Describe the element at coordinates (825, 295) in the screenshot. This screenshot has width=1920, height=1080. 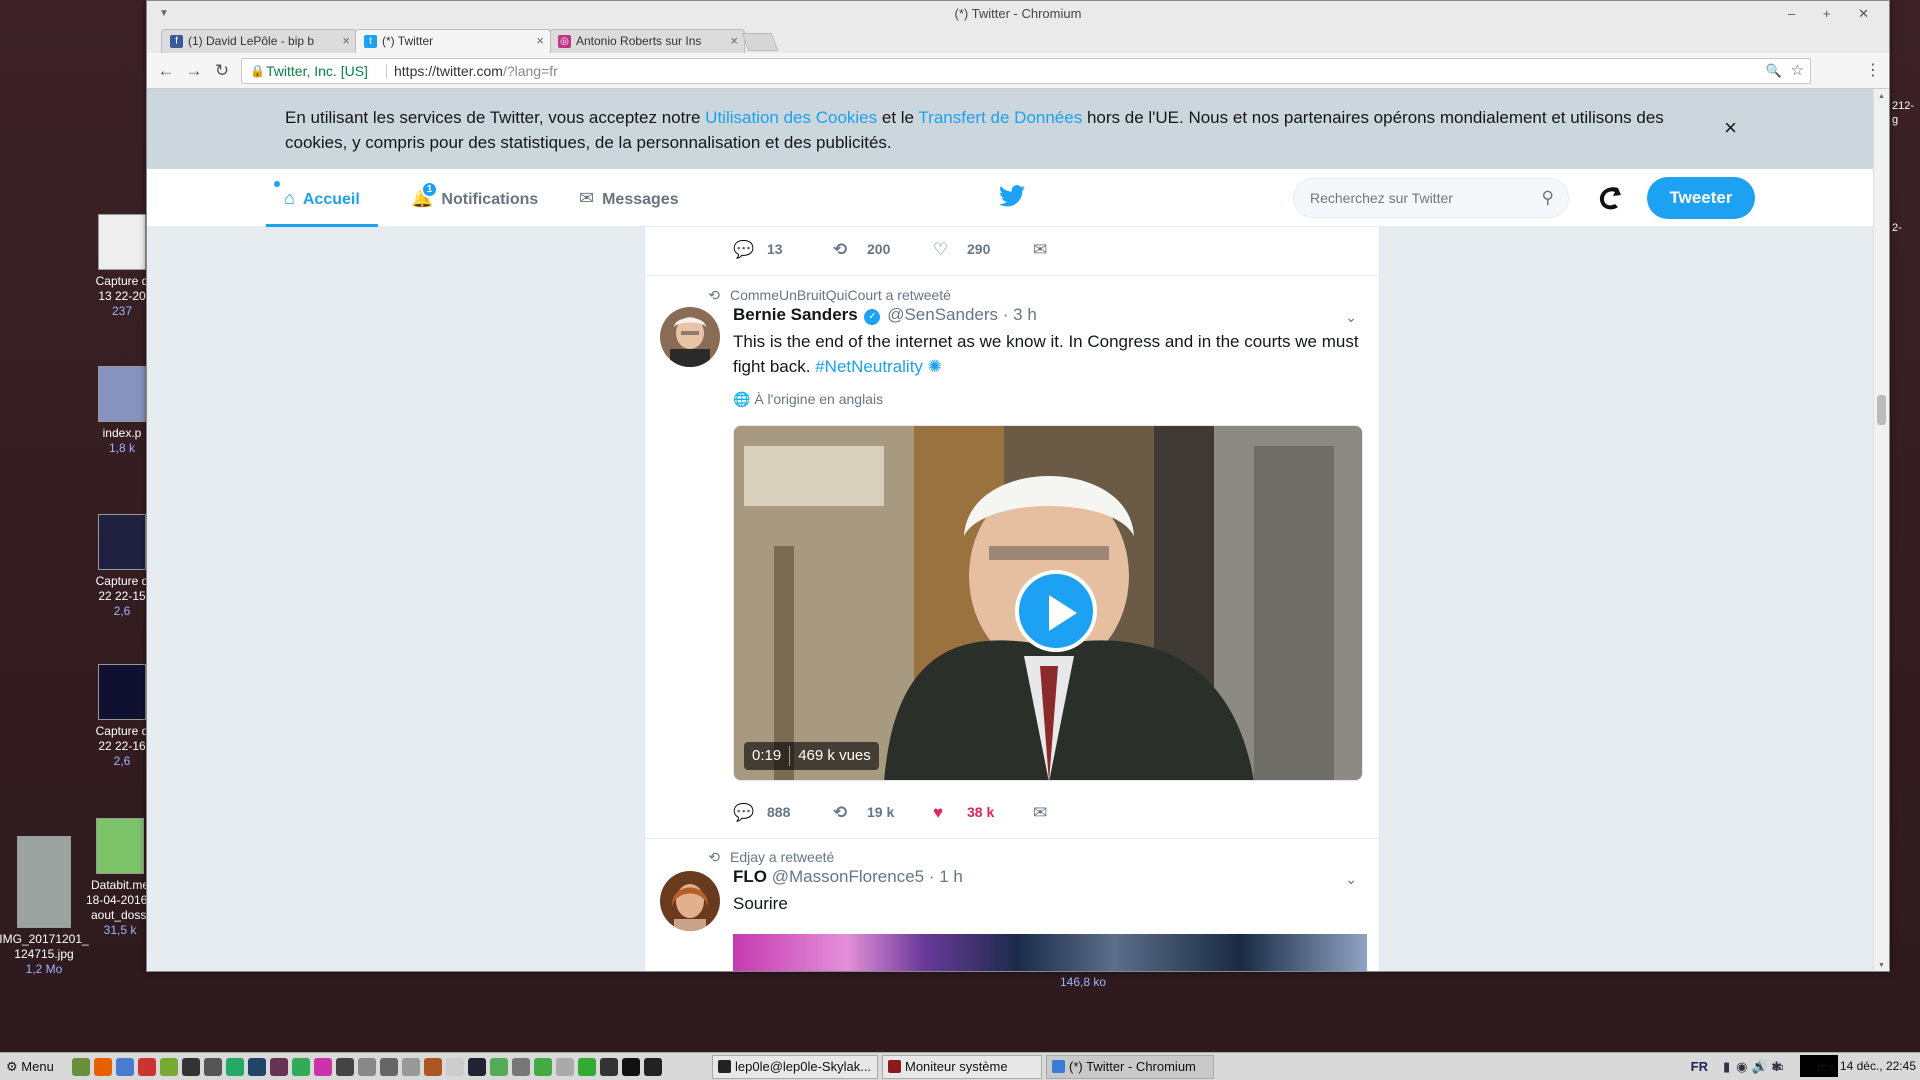
I see `retweet-context: ⟲ CommeUnBruitQuiCourt a retweeté` at that location.